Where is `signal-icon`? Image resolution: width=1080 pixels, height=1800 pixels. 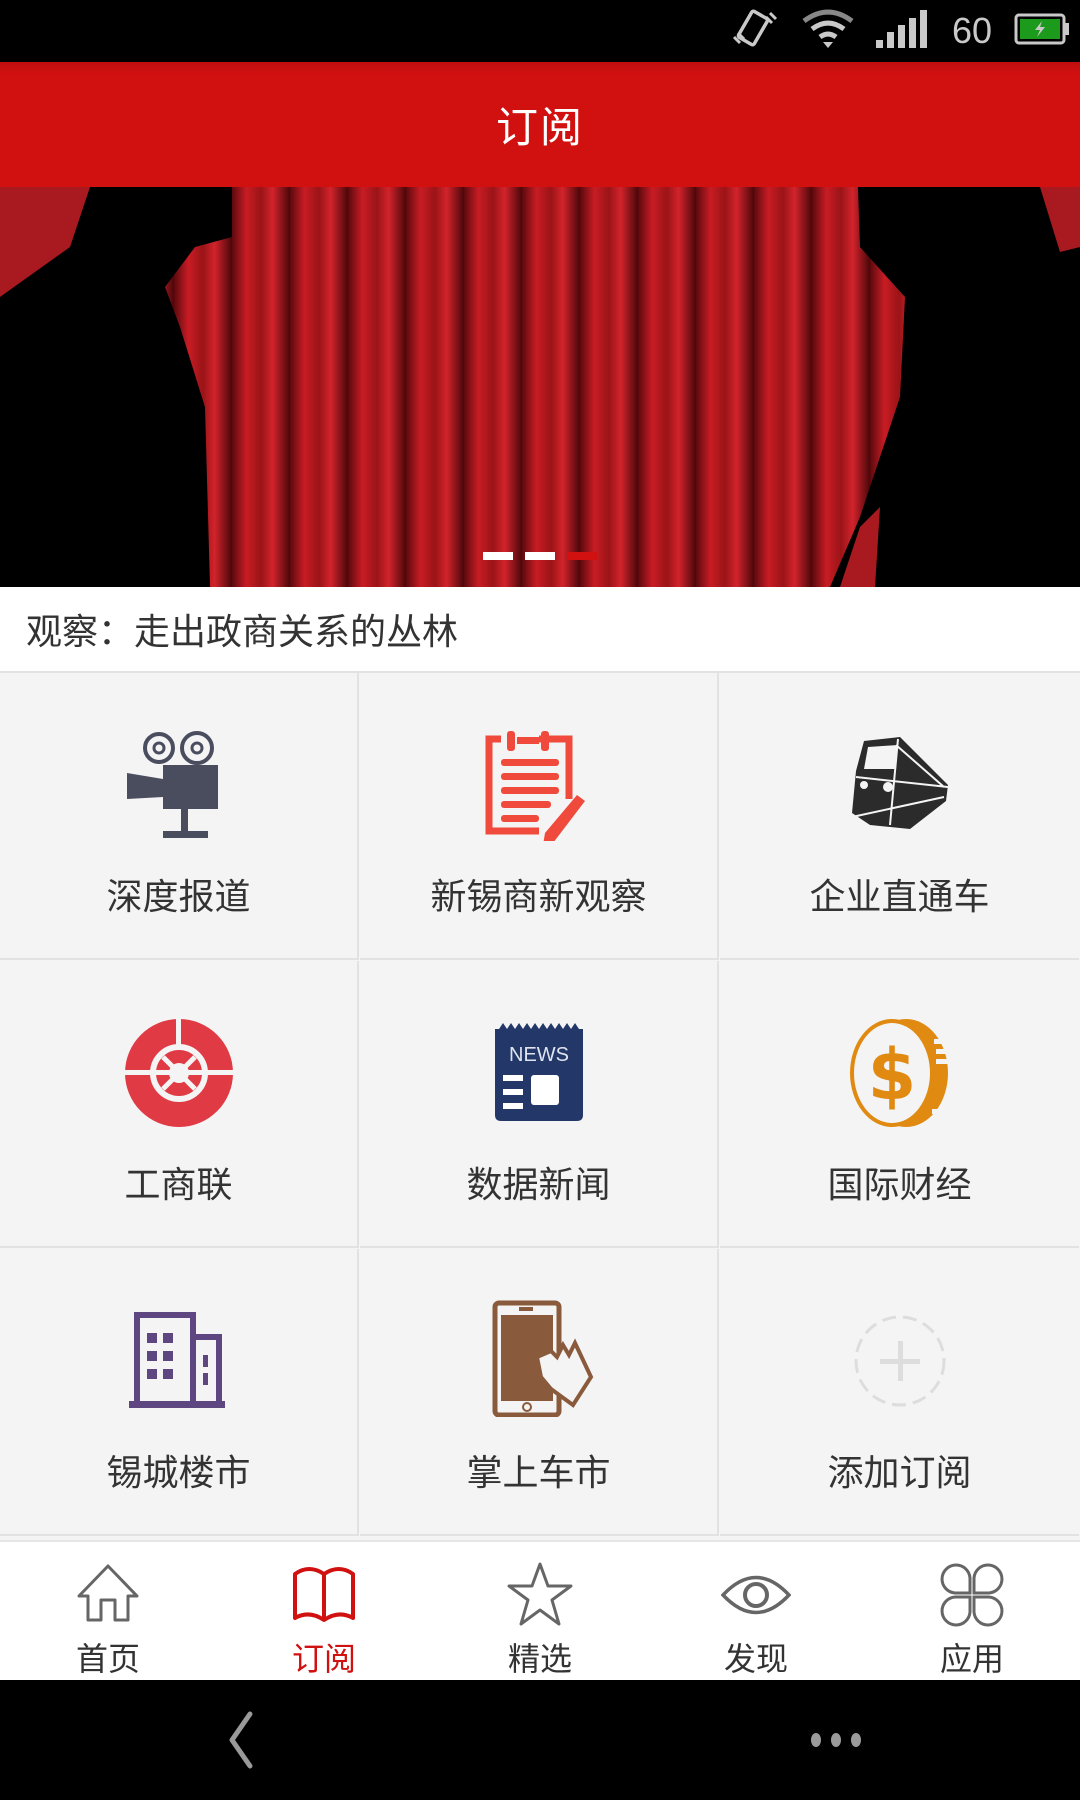 signal-icon is located at coordinates (902, 31).